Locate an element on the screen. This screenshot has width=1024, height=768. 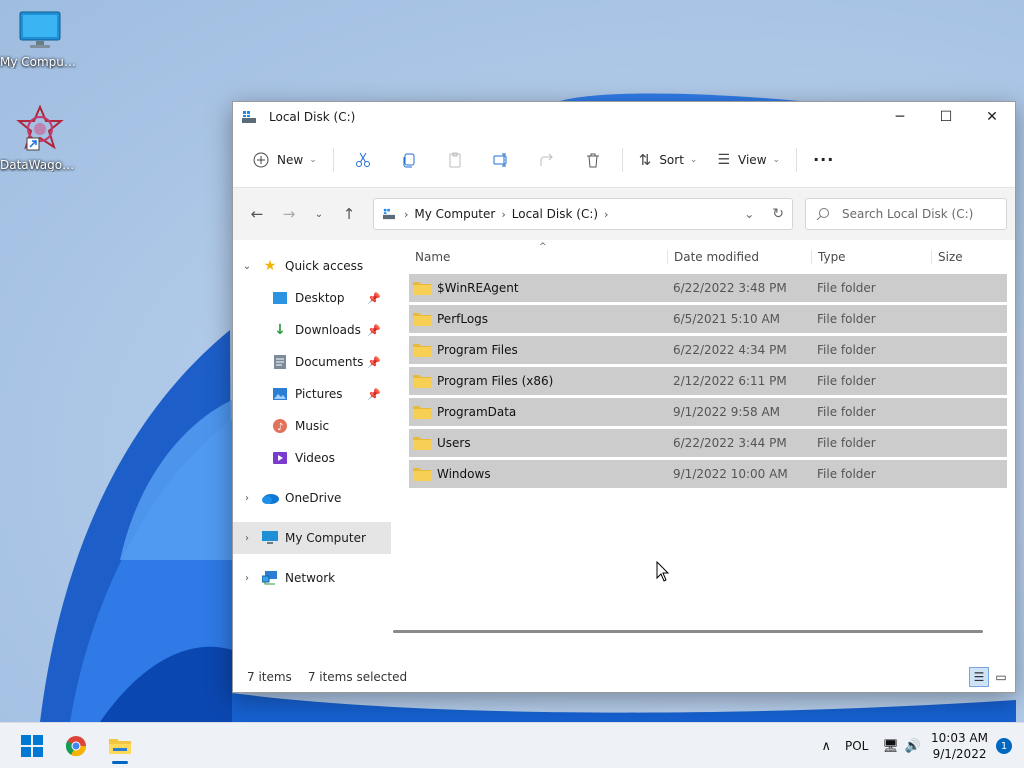
sidebar-item-label: Videos is located at coordinates (315, 458).